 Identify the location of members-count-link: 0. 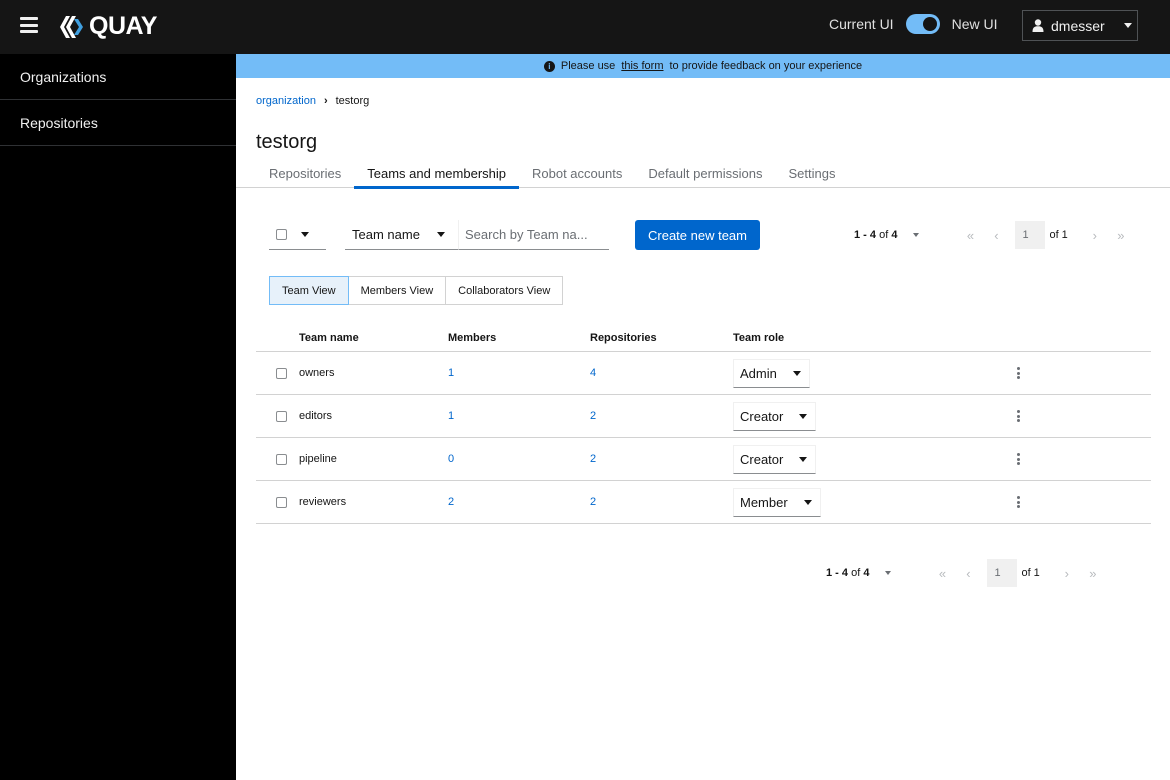
(451, 459).